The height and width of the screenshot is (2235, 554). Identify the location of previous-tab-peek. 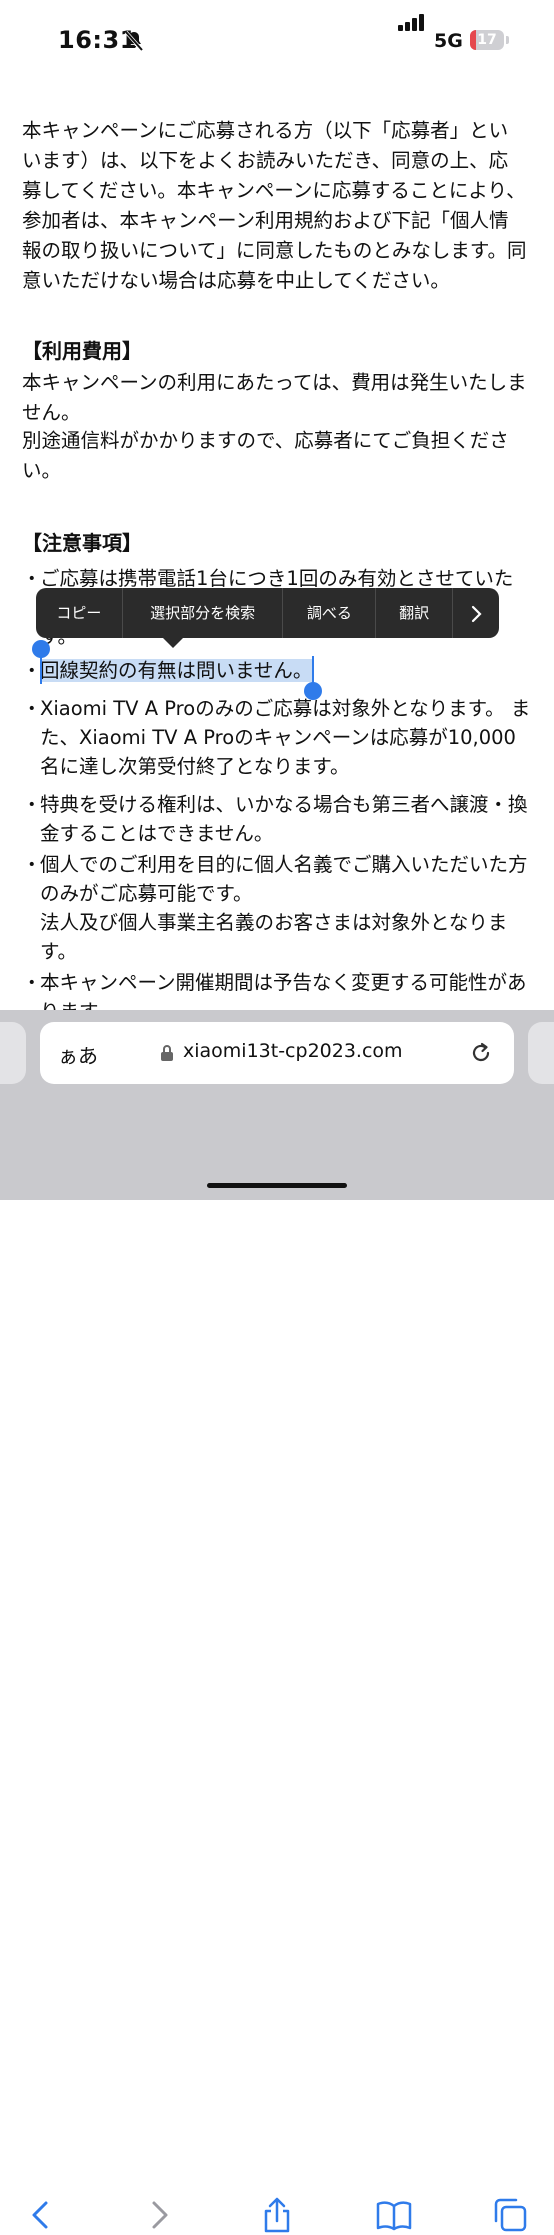
(13, 1053).